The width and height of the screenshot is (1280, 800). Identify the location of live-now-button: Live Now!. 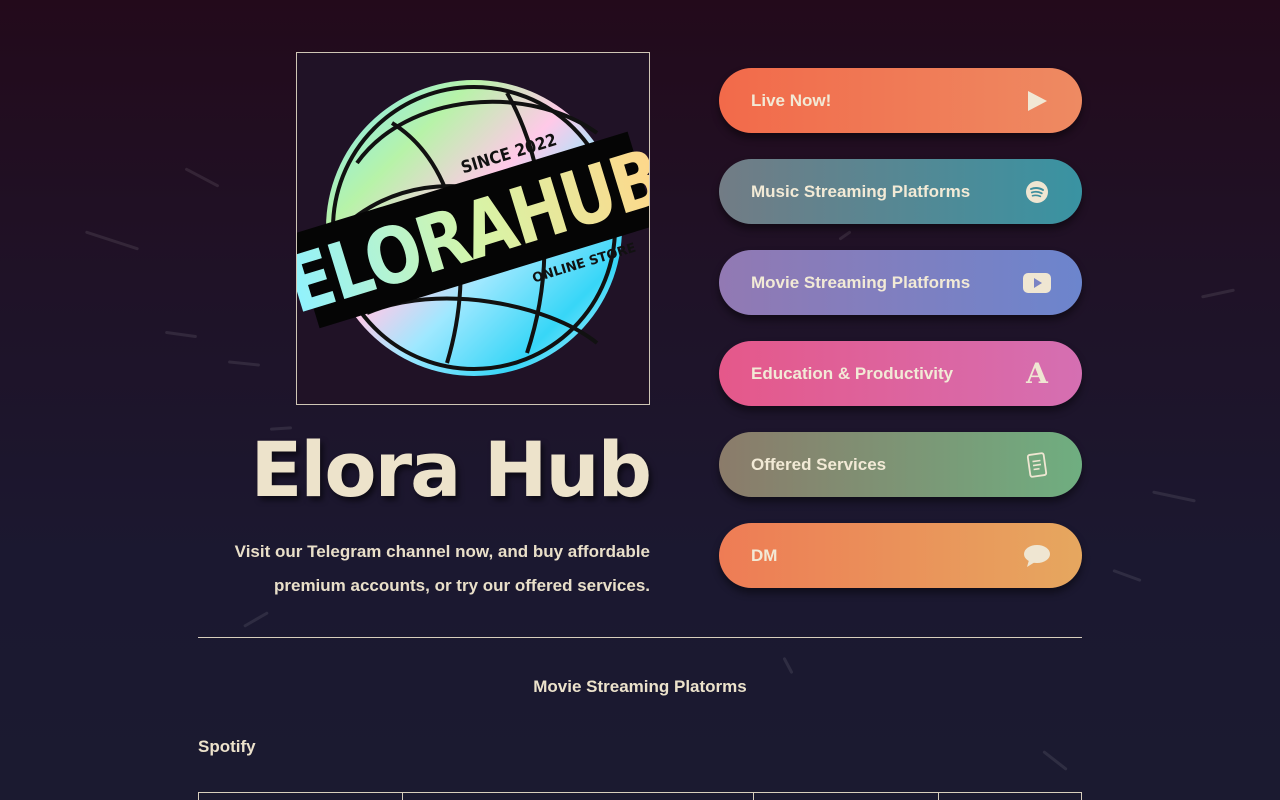
(900, 100).